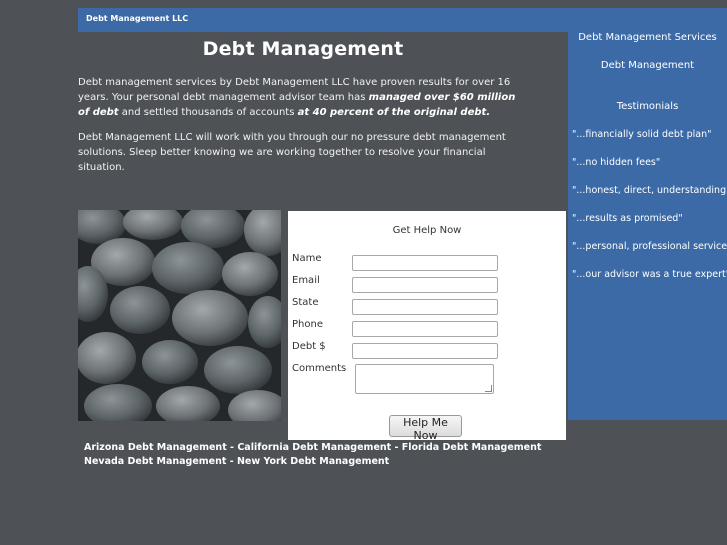  What do you see at coordinates (137, 18) in the screenshot?
I see `site-brand: Debt Management LLC` at bounding box center [137, 18].